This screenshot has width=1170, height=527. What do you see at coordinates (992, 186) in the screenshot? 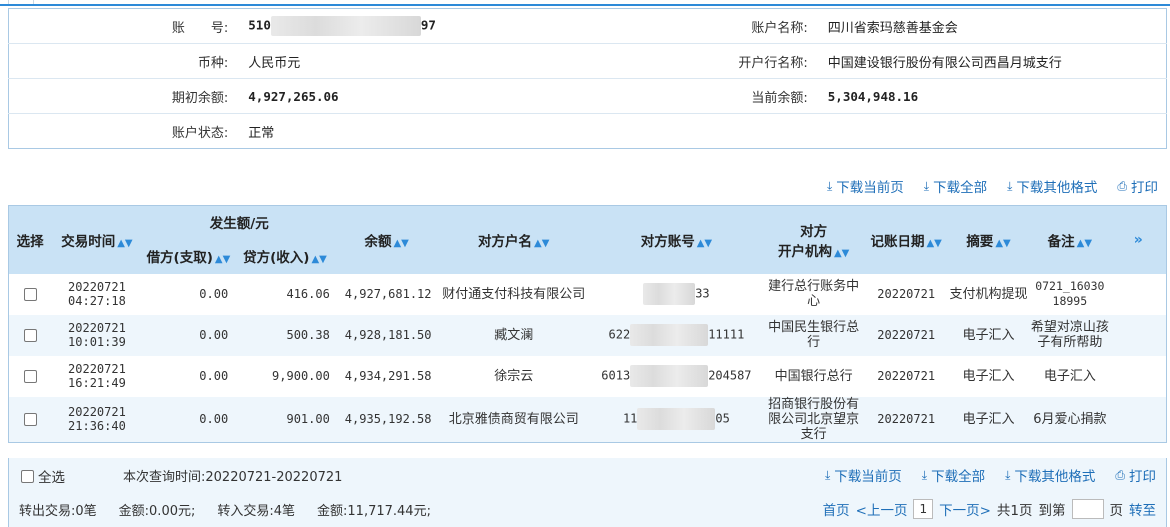
I see `top-actions: ⤓ 下载当前页 ⤓ 下载全部 ⤓ 下载其他格式 ⎙ 打印` at bounding box center [992, 186].